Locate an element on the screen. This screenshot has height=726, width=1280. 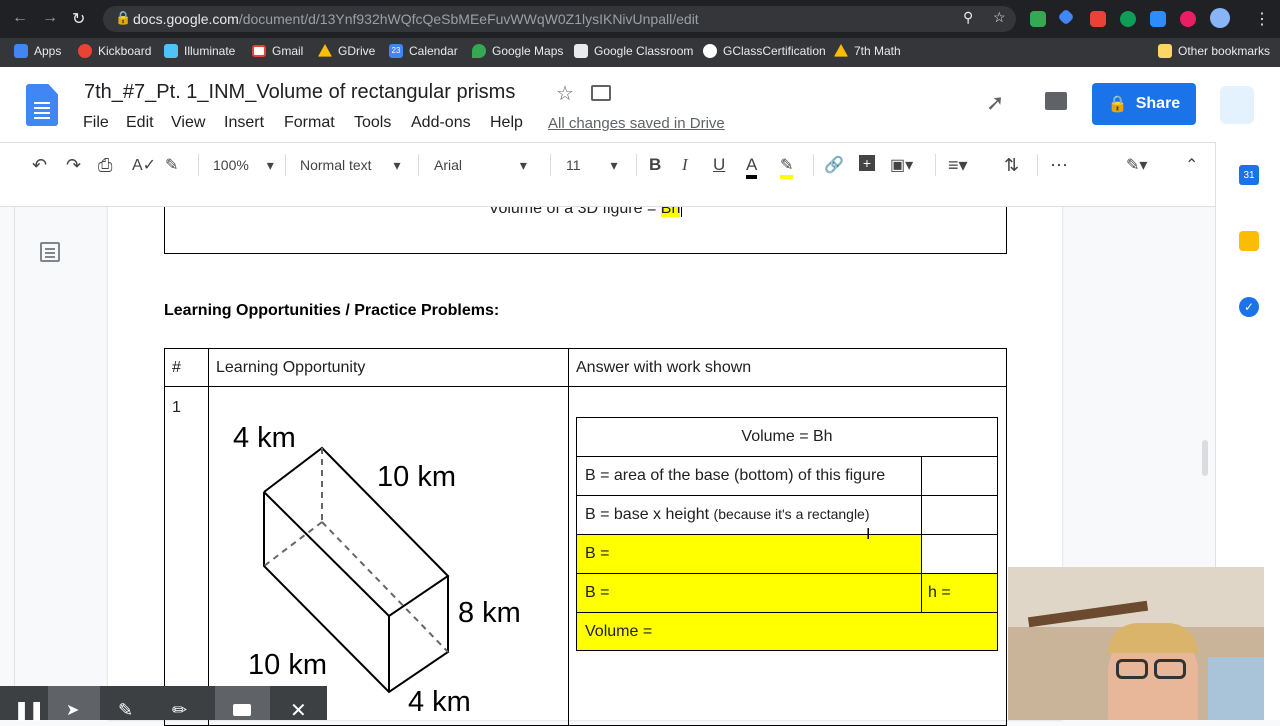
cursor-icon: ➤ is located at coordinates (73, 710).